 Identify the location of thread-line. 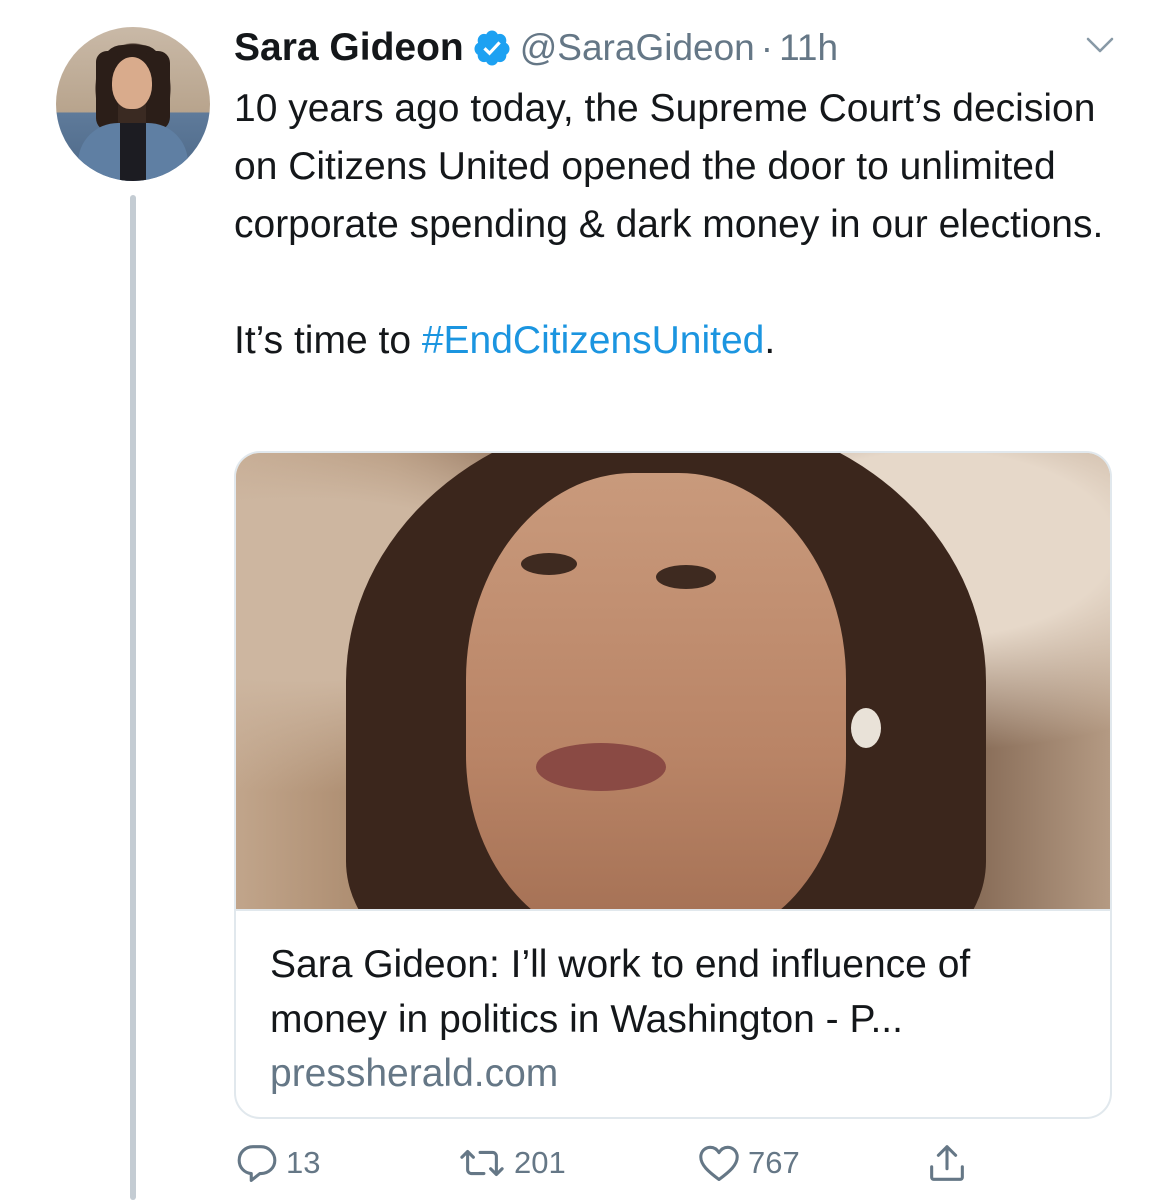
(133, 697).